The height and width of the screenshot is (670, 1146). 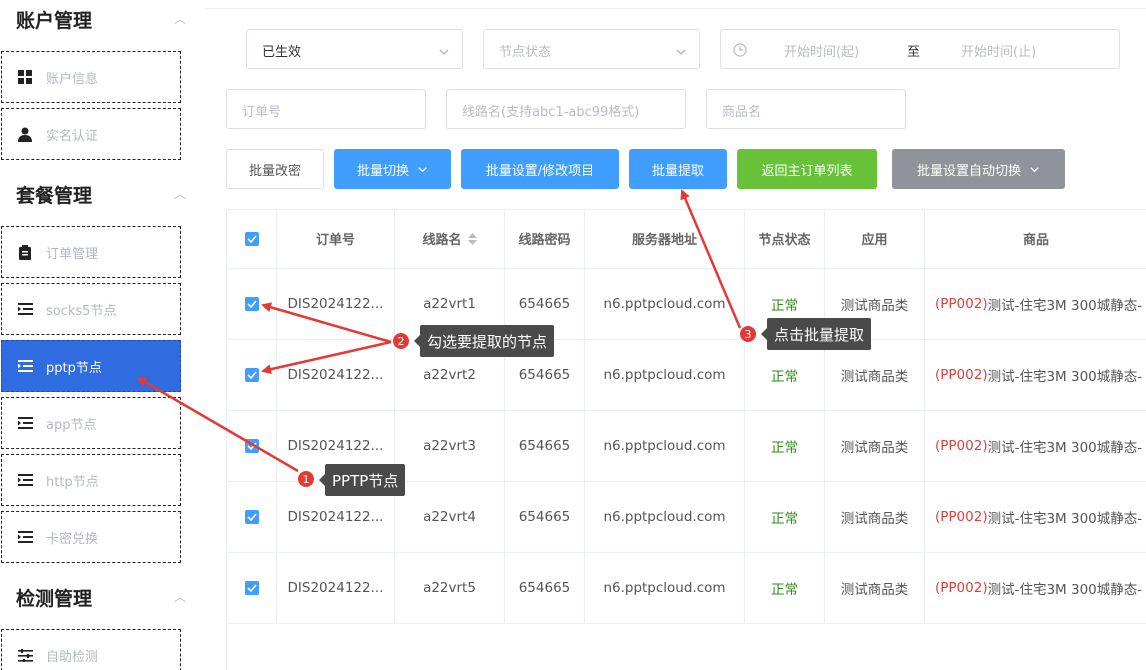 What do you see at coordinates (806, 109) in the screenshot?
I see `product-input: 商品名` at bounding box center [806, 109].